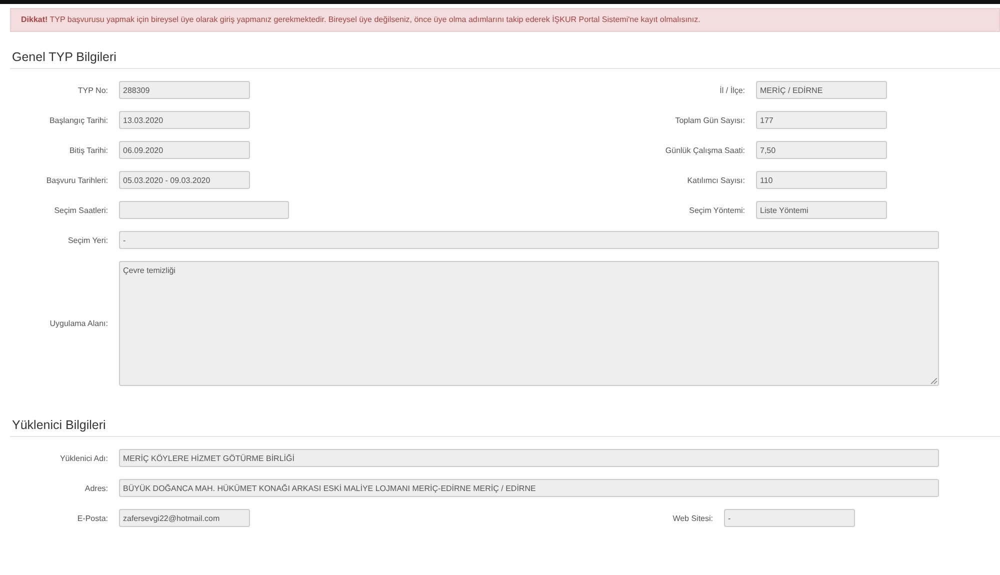  I want to click on field-label: Başvuru Tarihleri:, so click(76, 180).